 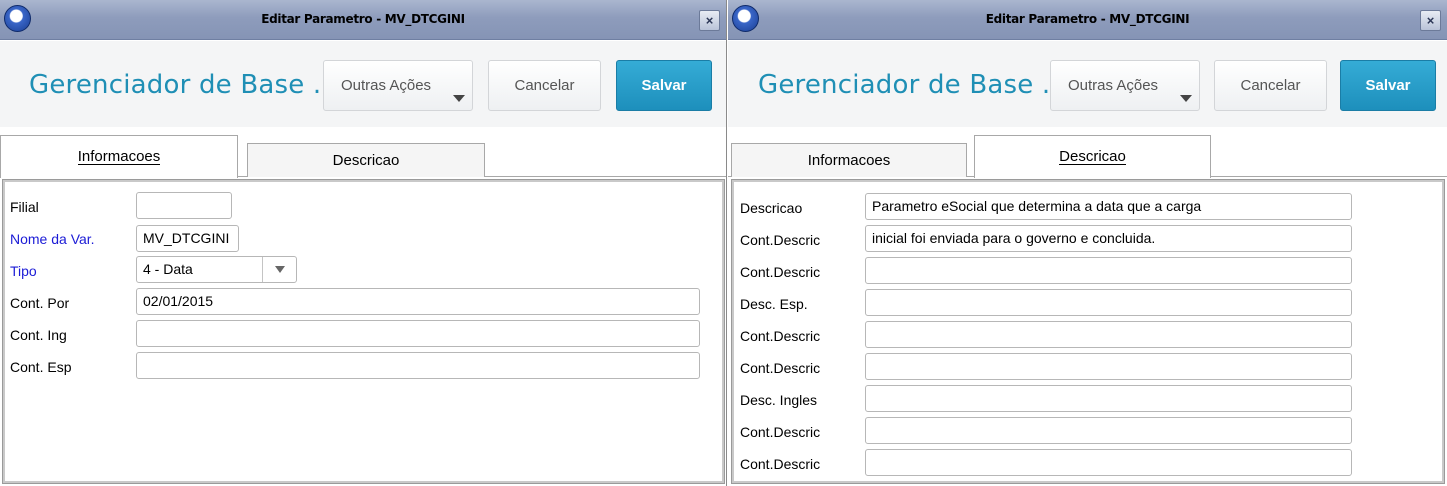 I want to click on field-label-tipo: Tipo, so click(x=23, y=271).